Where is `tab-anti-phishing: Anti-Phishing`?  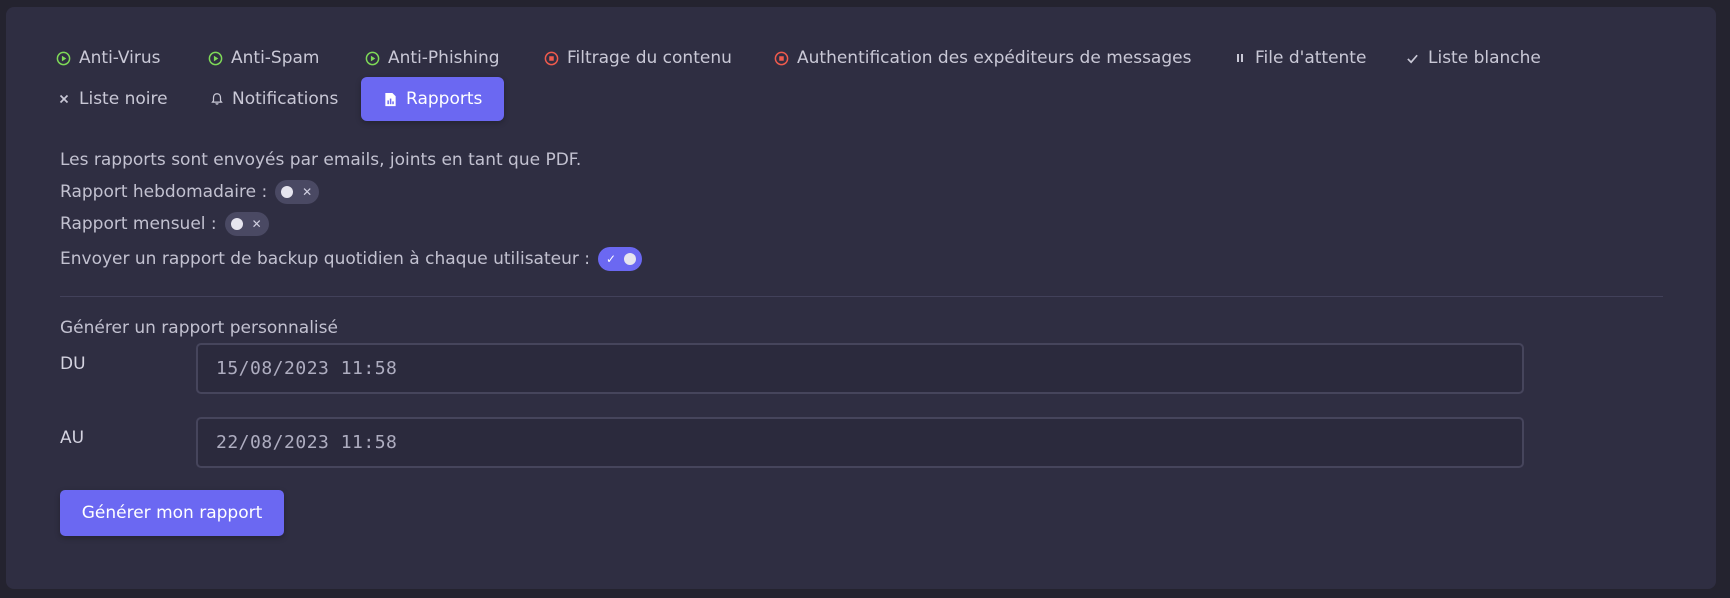 tab-anti-phishing: Anti-Phishing is located at coordinates (432, 58).